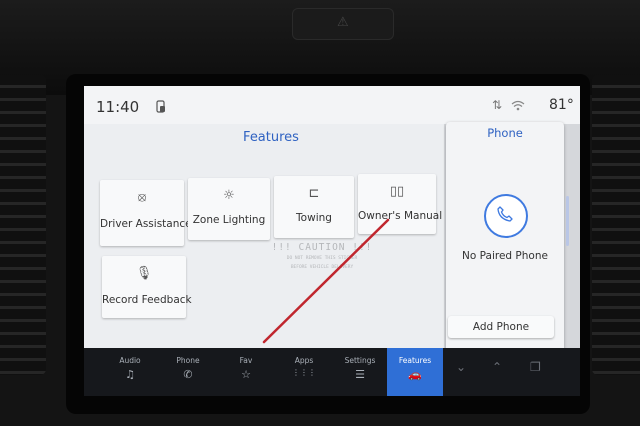 This screenshot has width=640, height=426. What do you see at coordinates (147, 300) in the screenshot?
I see `tile-label: Record Feedback` at bounding box center [147, 300].